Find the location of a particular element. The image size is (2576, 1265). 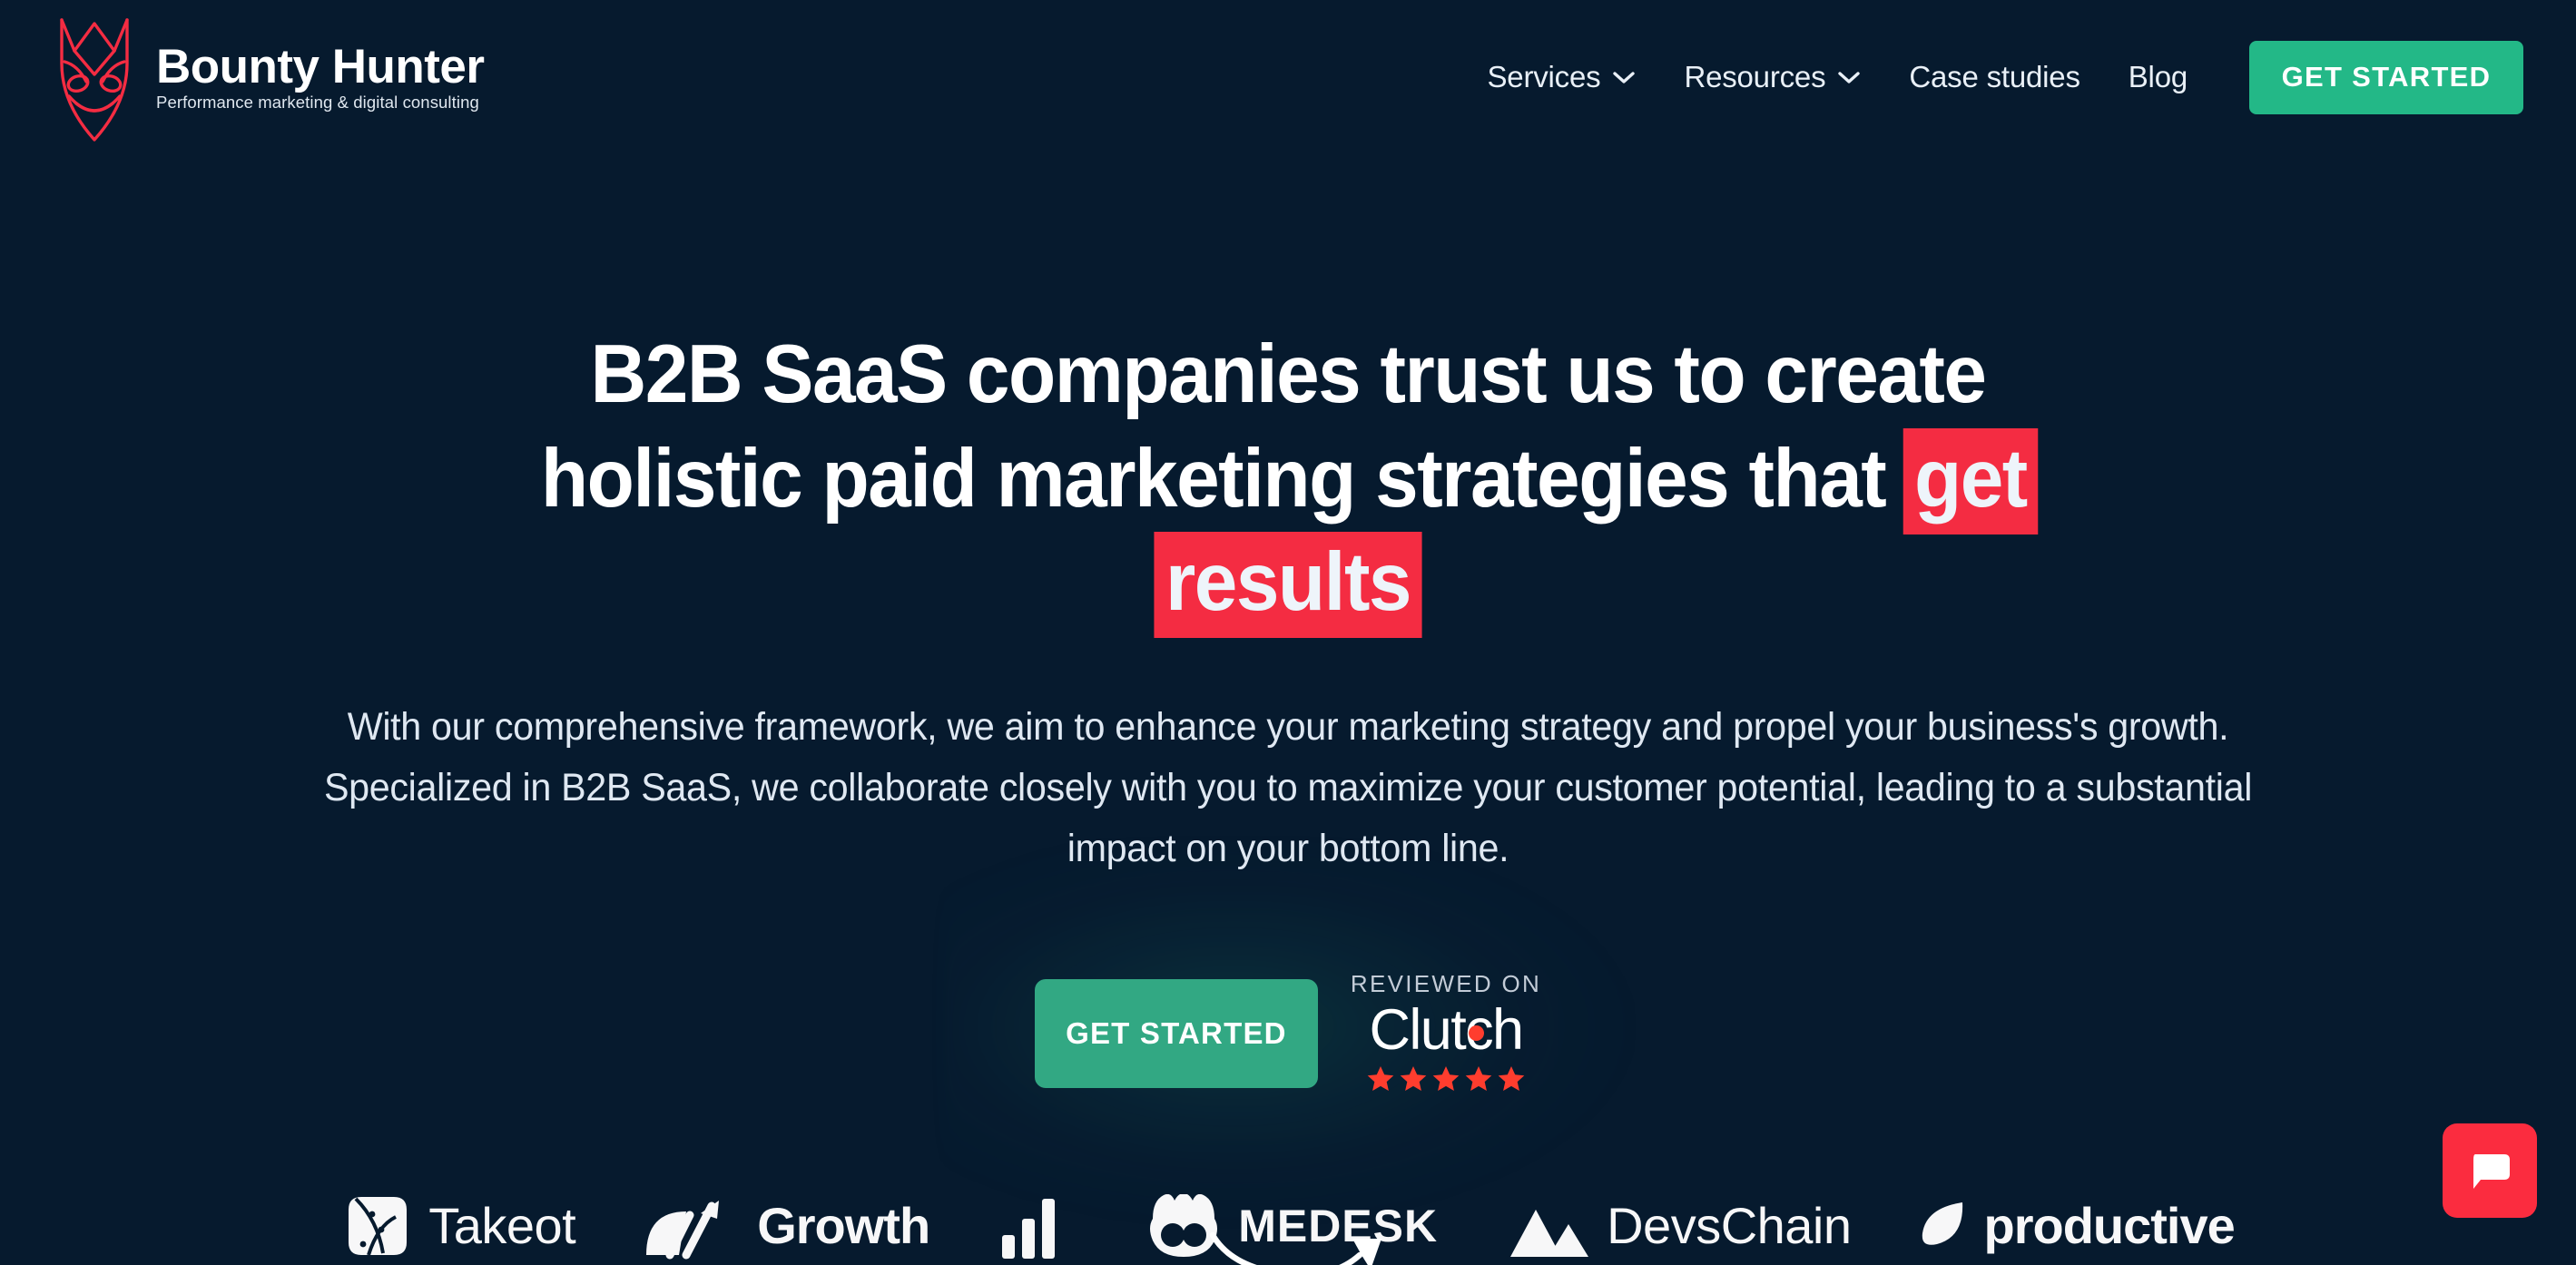

main-navigation: Services Resources Case studies Blog is located at coordinates (1837, 77).